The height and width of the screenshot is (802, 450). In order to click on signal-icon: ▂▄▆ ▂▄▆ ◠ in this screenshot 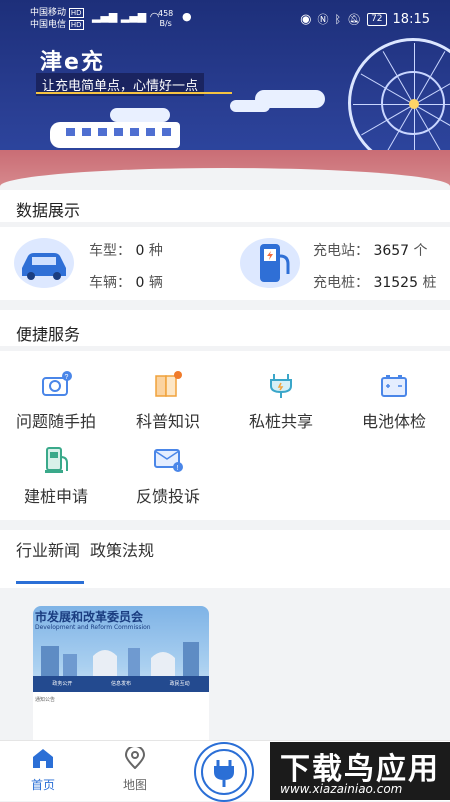, I will do `click(126, 16)`.